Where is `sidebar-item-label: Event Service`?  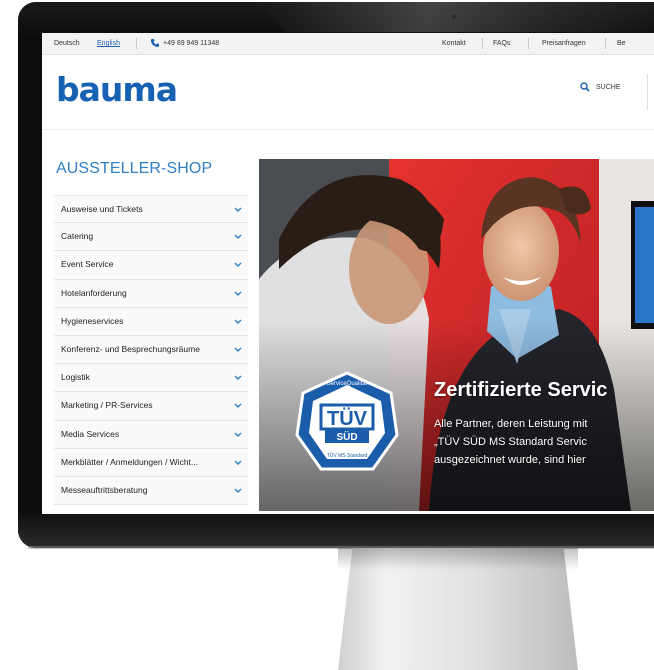
sidebar-item-label: Event Service is located at coordinates (87, 264).